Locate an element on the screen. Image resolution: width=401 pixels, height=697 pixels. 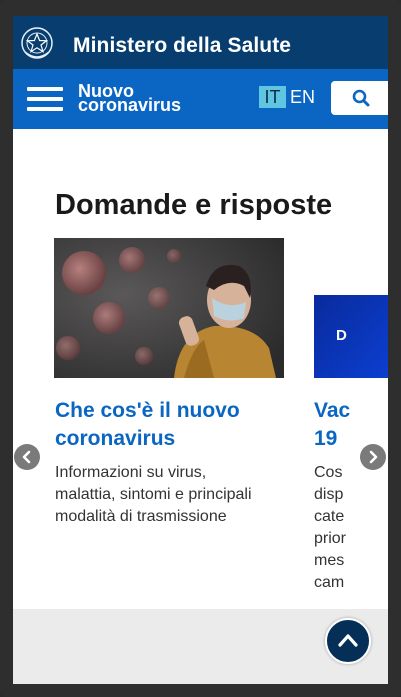
language-en-link: EN is located at coordinates (302, 97).